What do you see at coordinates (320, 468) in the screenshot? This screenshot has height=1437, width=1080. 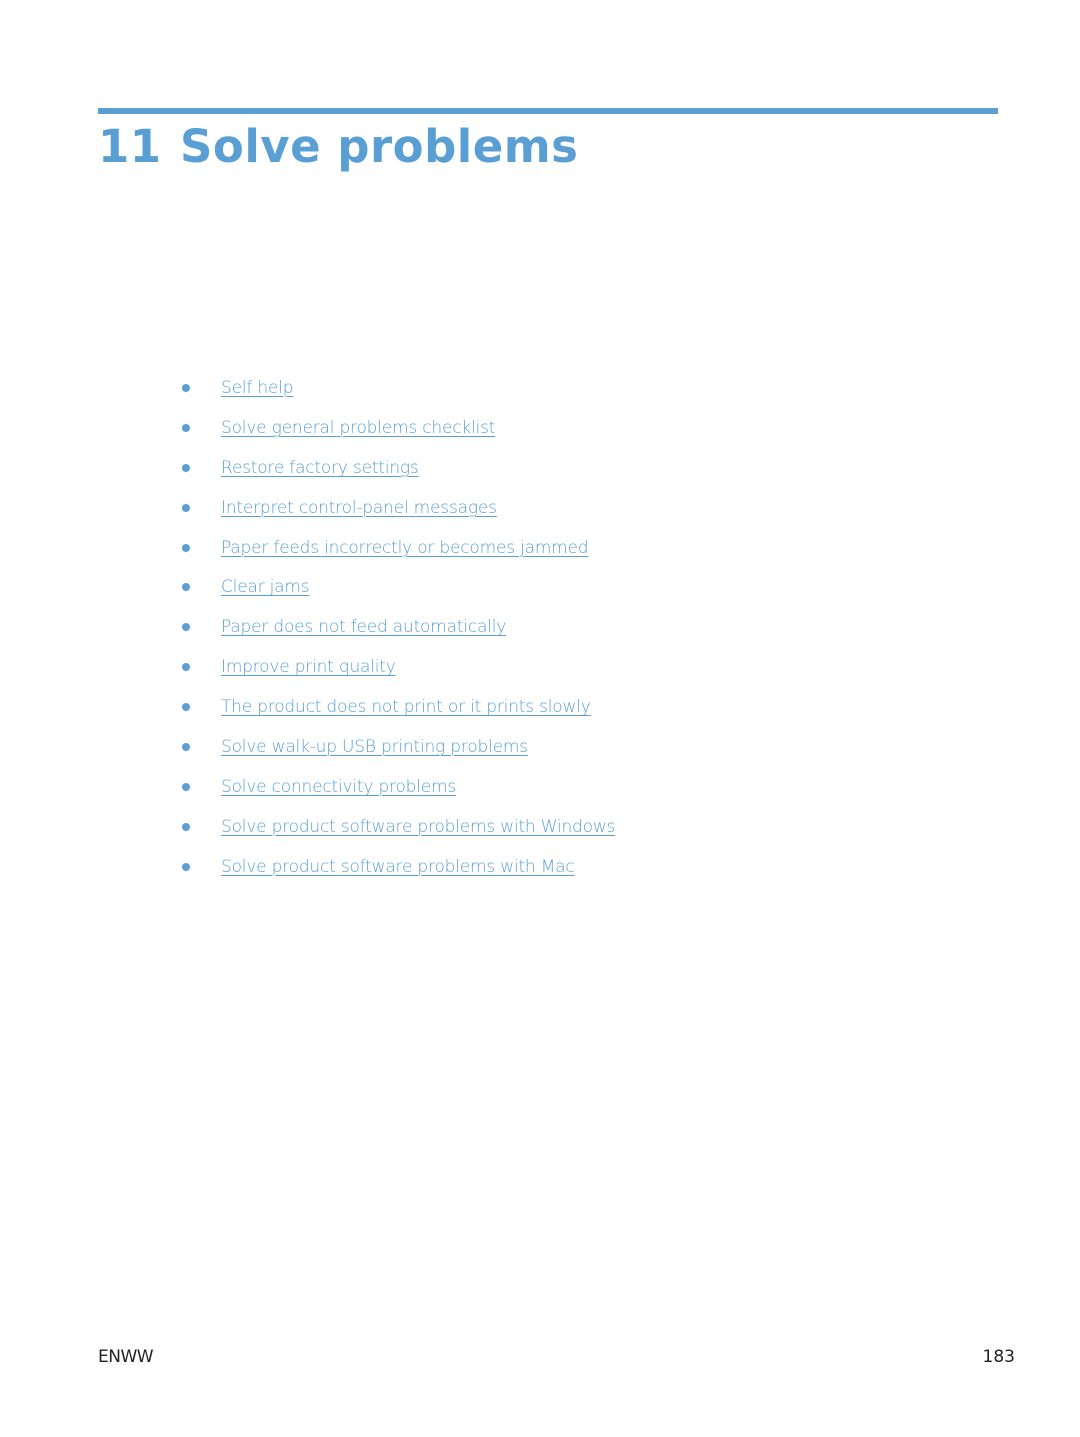 I see `toc-link-restore-factory-settings: Restore factory settings` at bounding box center [320, 468].